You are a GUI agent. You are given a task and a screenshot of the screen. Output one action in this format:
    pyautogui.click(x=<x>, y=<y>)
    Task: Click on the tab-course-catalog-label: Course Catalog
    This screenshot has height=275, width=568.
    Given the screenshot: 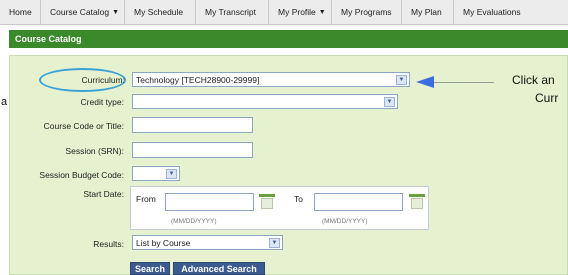 What is the action you would take?
    pyautogui.click(x=80, y=12)
    